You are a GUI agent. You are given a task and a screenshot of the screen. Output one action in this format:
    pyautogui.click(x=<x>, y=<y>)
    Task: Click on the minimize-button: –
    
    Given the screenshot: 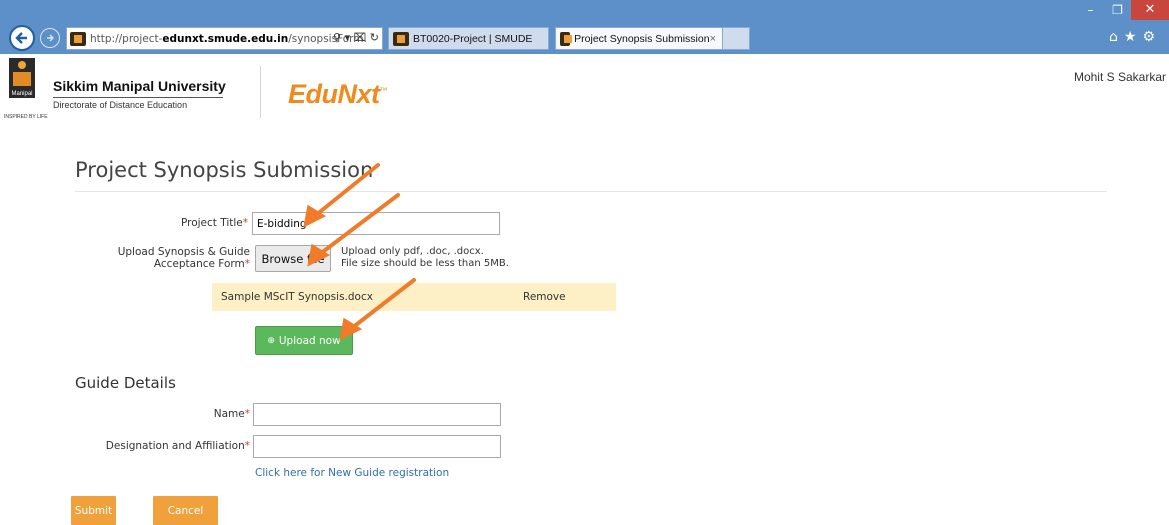 What is the action you would take?
    pyautogui.click(x=1090, y=10)
    